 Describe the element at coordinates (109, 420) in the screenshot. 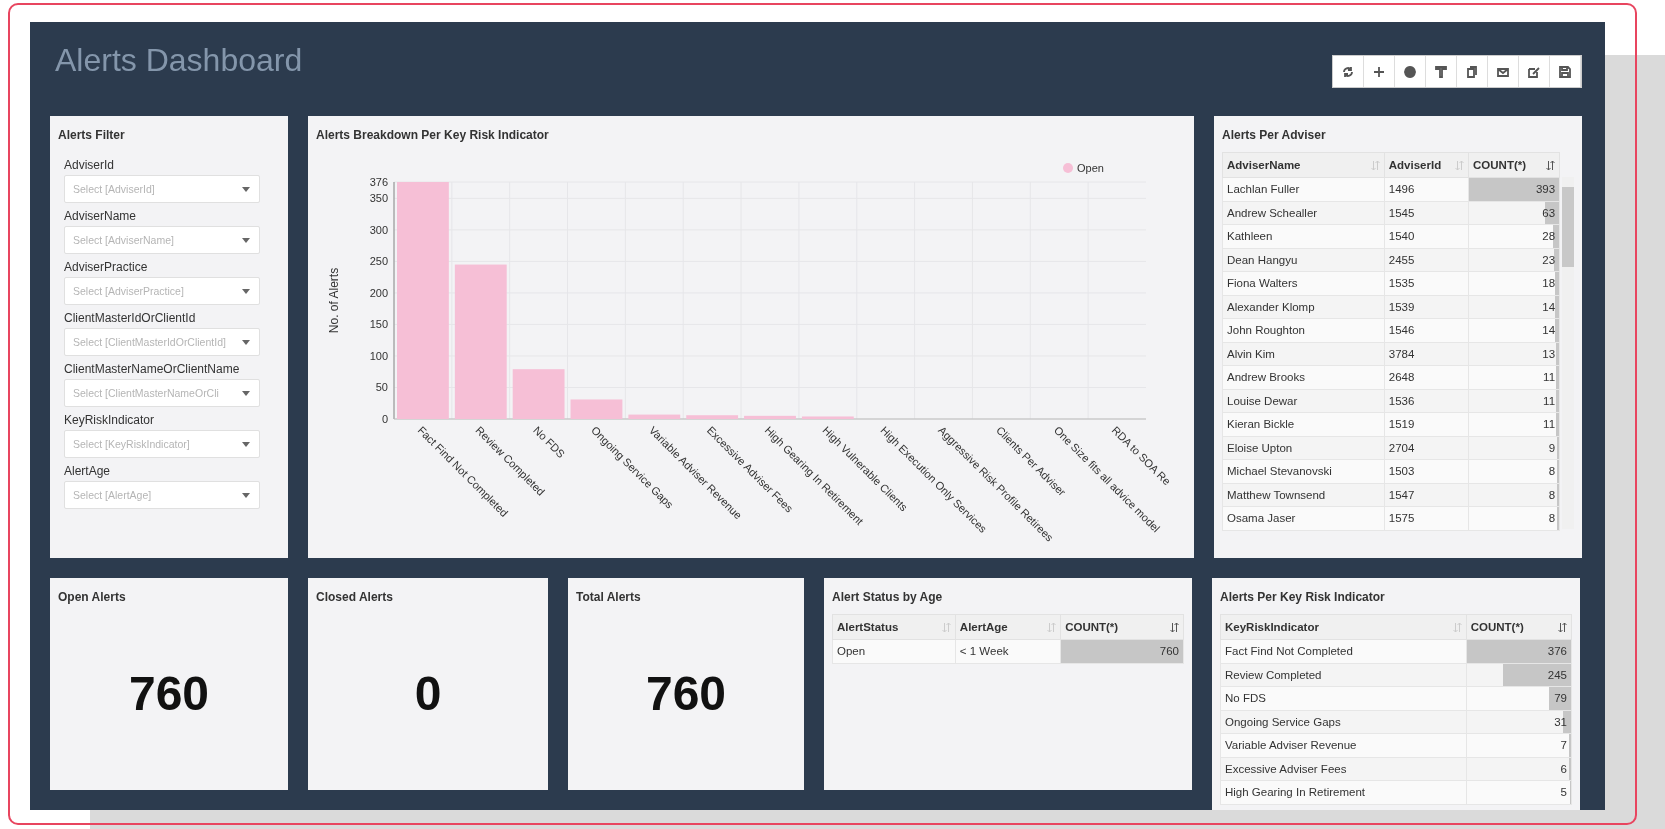

I see `field-label: KeyRiskIndicator` at that location.